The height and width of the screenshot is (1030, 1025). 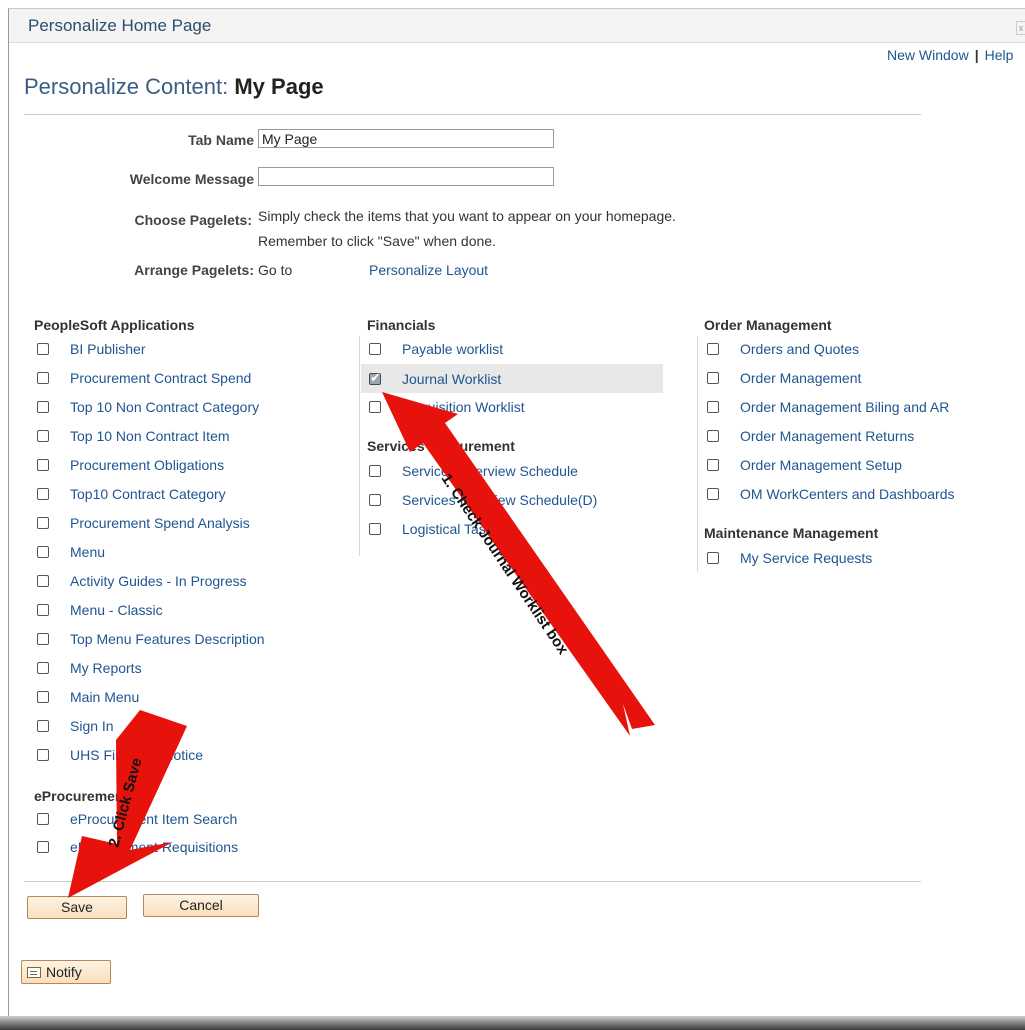 What do you see at coordinates (1020, 28) in the screenshot?
I see `close-icon: x` at bounding box center [1020, 28].